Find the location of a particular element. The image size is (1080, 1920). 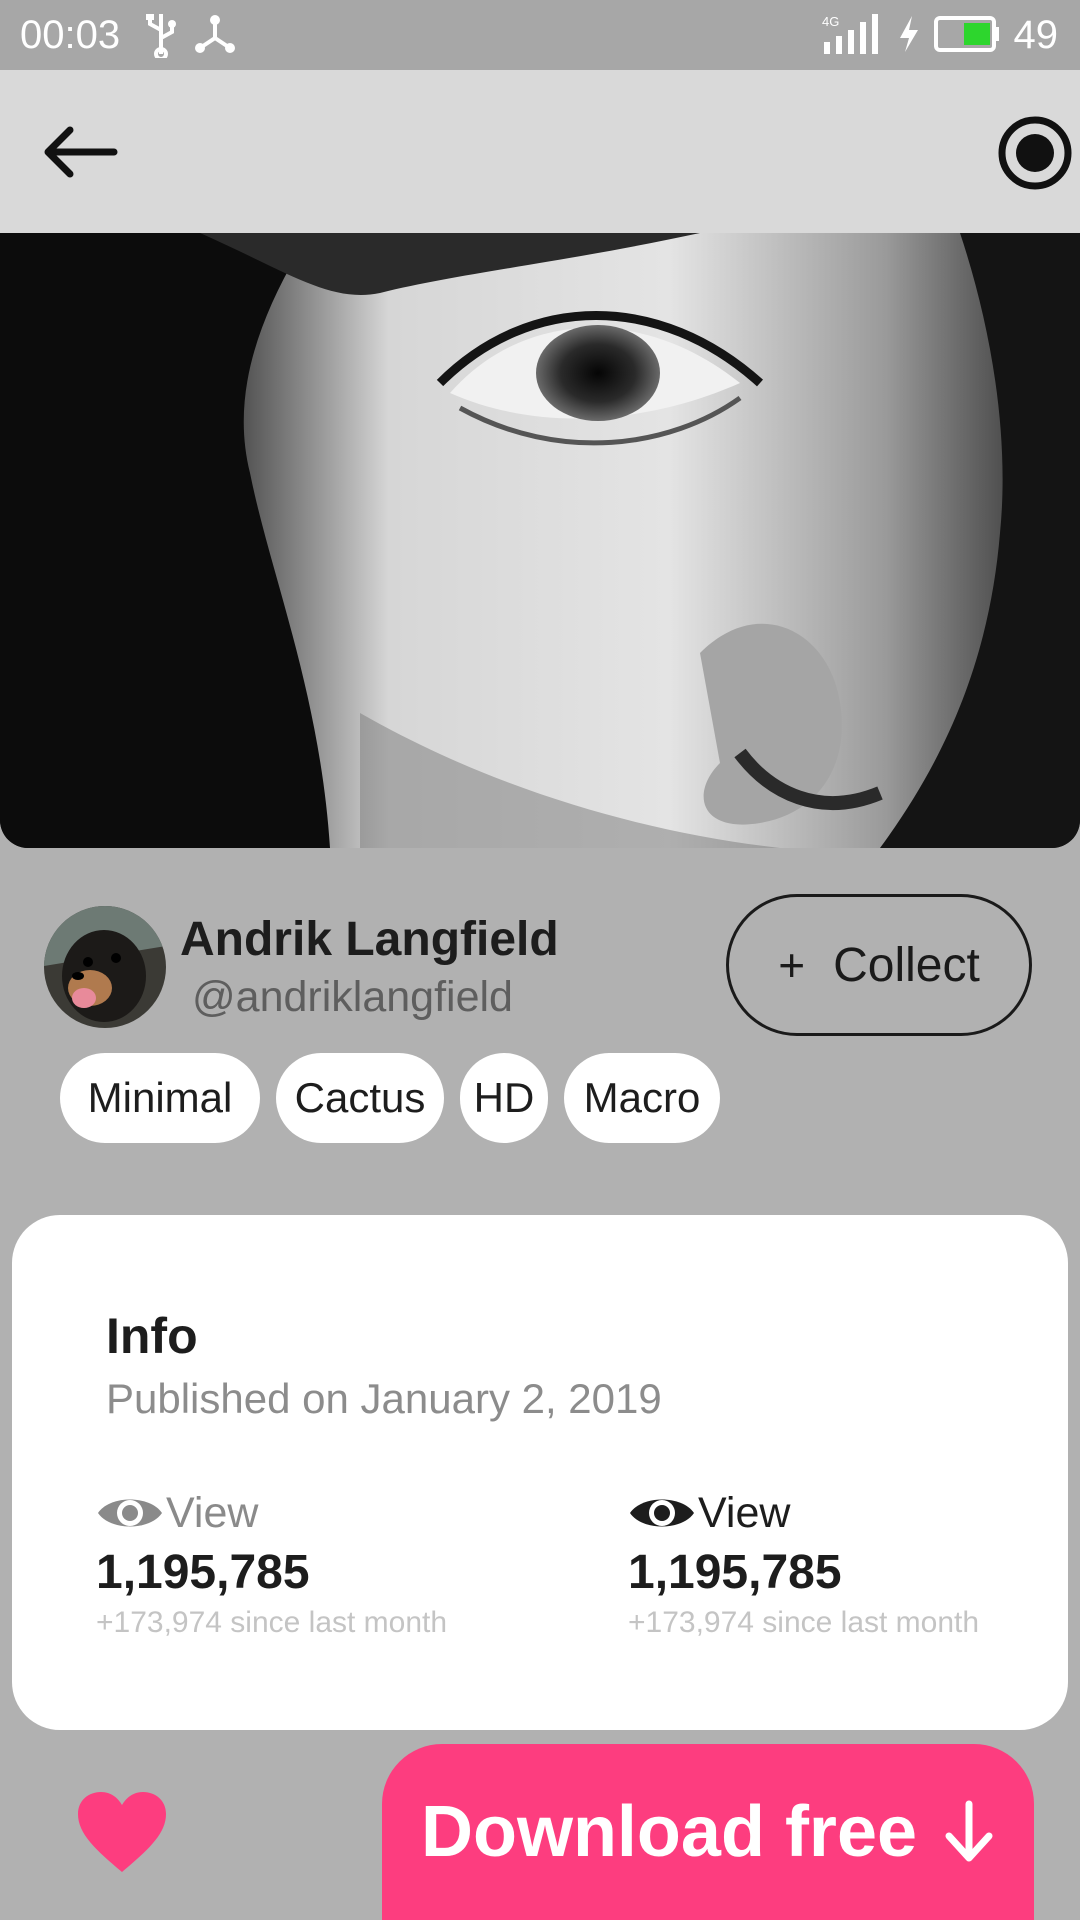

app-bar is located at coordinates (540, 151).